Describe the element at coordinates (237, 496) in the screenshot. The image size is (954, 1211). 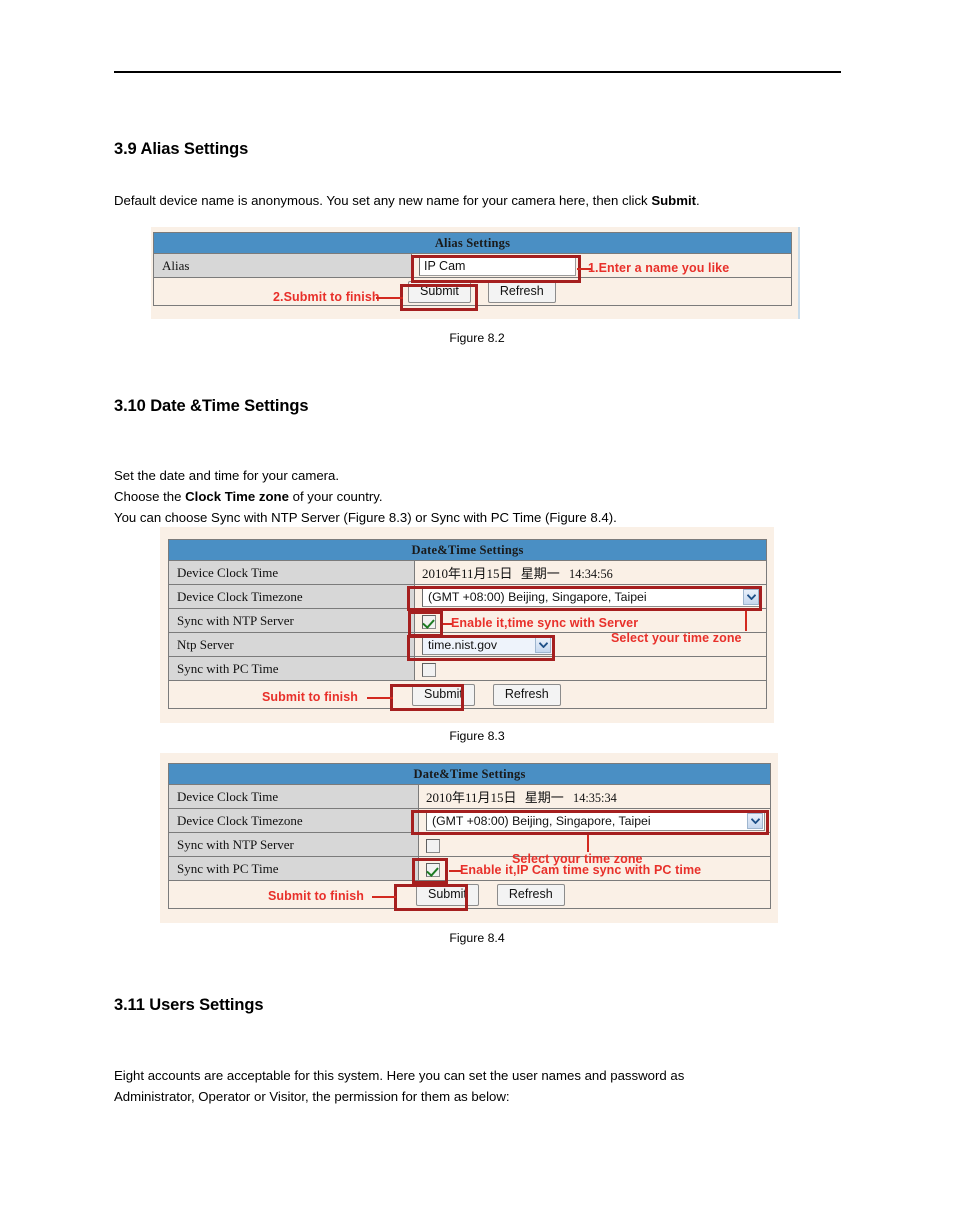
I see `paragraph-datetime-line2-bold: Clock Time zone` at that location.